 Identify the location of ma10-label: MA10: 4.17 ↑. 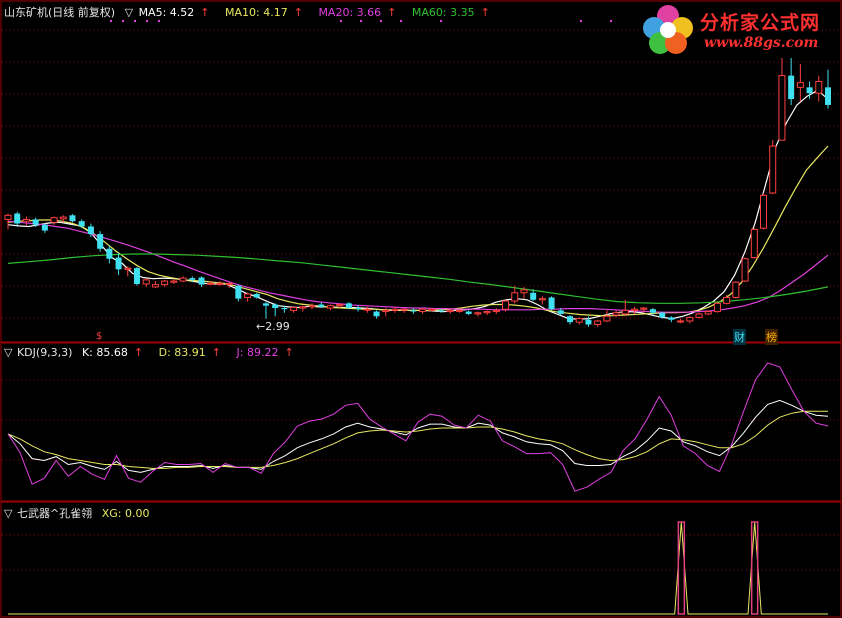
(264, 12).